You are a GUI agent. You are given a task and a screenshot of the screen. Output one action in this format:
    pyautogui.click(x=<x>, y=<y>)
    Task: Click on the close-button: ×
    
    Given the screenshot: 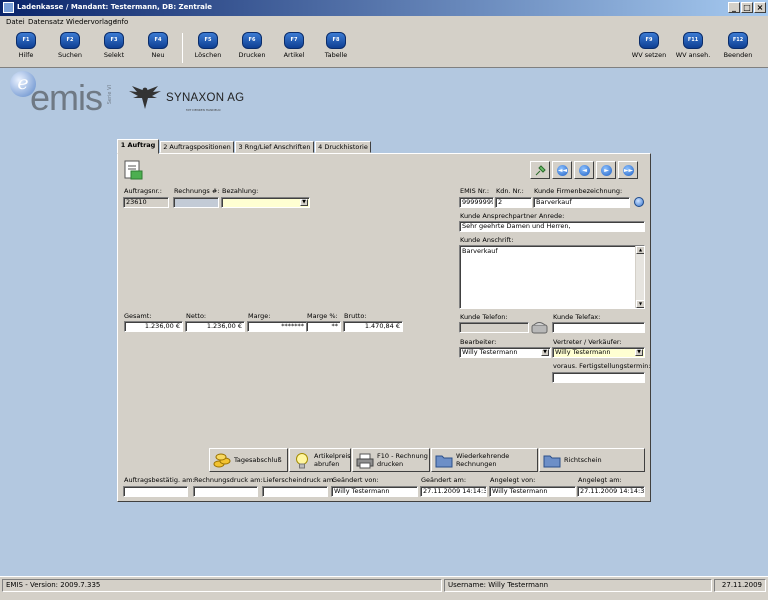 What is the action you would take?
    pyautogui.click(x=760, y=7)
    